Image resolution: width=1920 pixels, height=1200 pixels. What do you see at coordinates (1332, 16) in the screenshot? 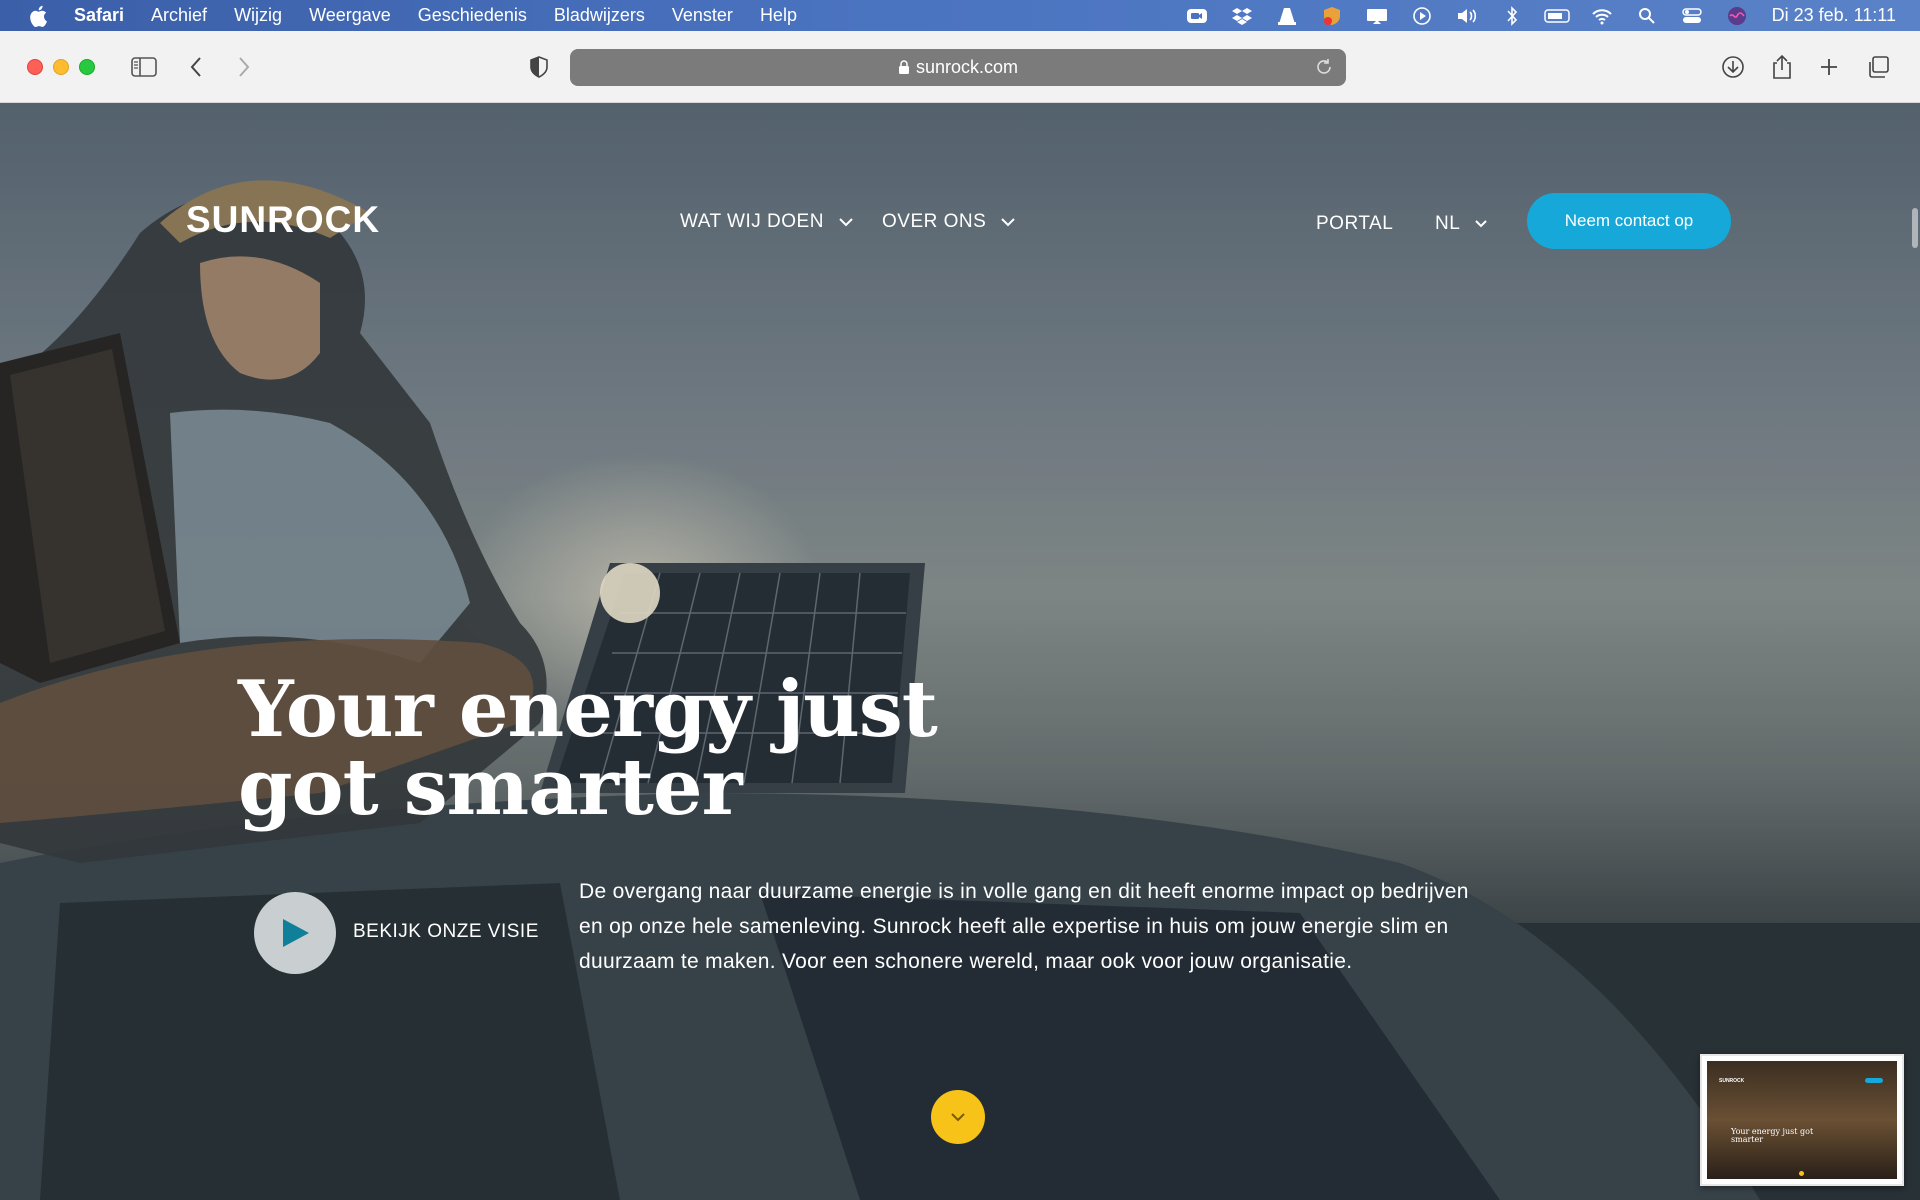
I see `security-shield-icon` at bounding box center [1332, 16].